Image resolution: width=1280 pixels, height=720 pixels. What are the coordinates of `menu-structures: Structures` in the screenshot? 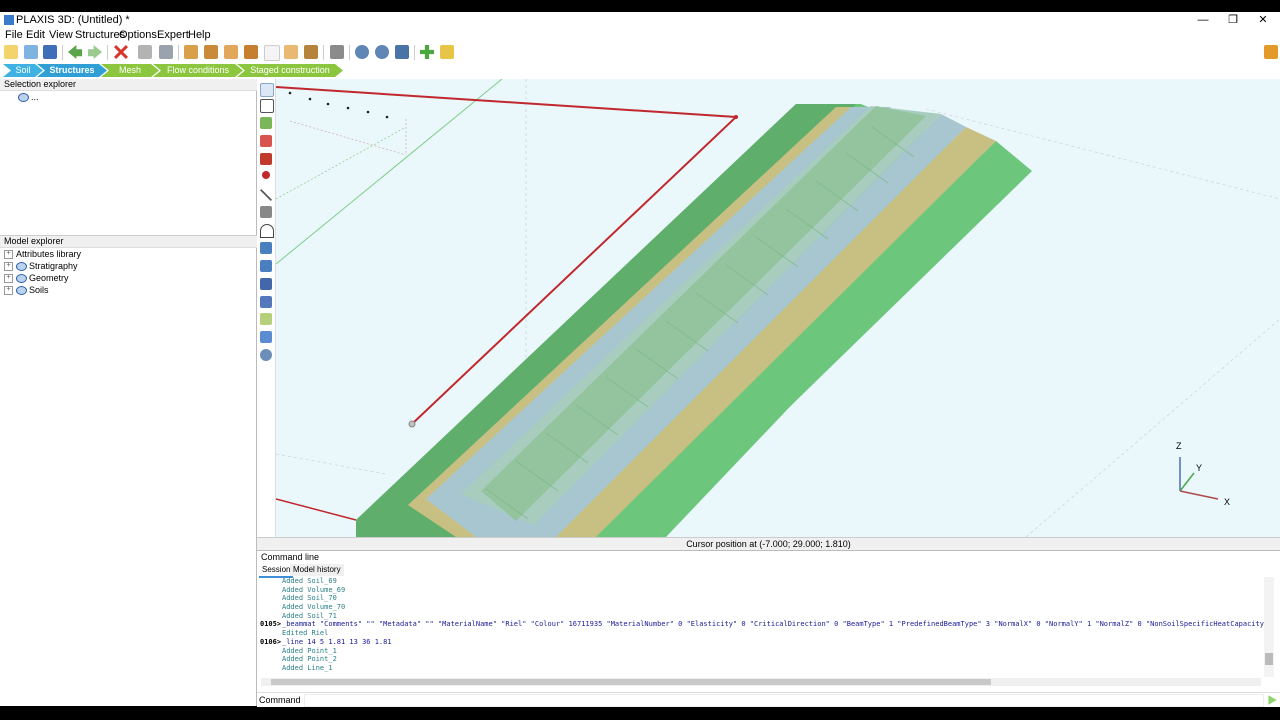 It's located at (100, 35).